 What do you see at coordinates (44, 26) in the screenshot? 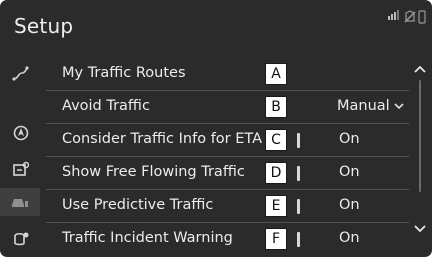
I see `page-title: Setup` at bounding box center [44, 26].